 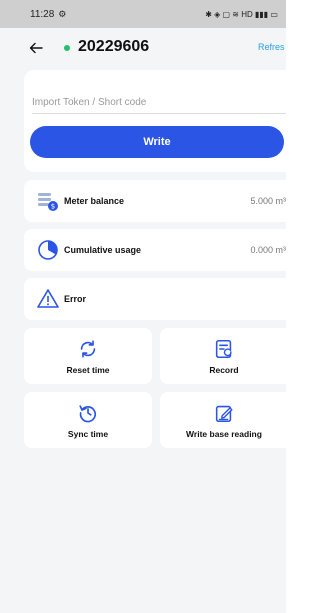 I want to click on sync-time-tile: Sync time, so click(x=88, y=420).